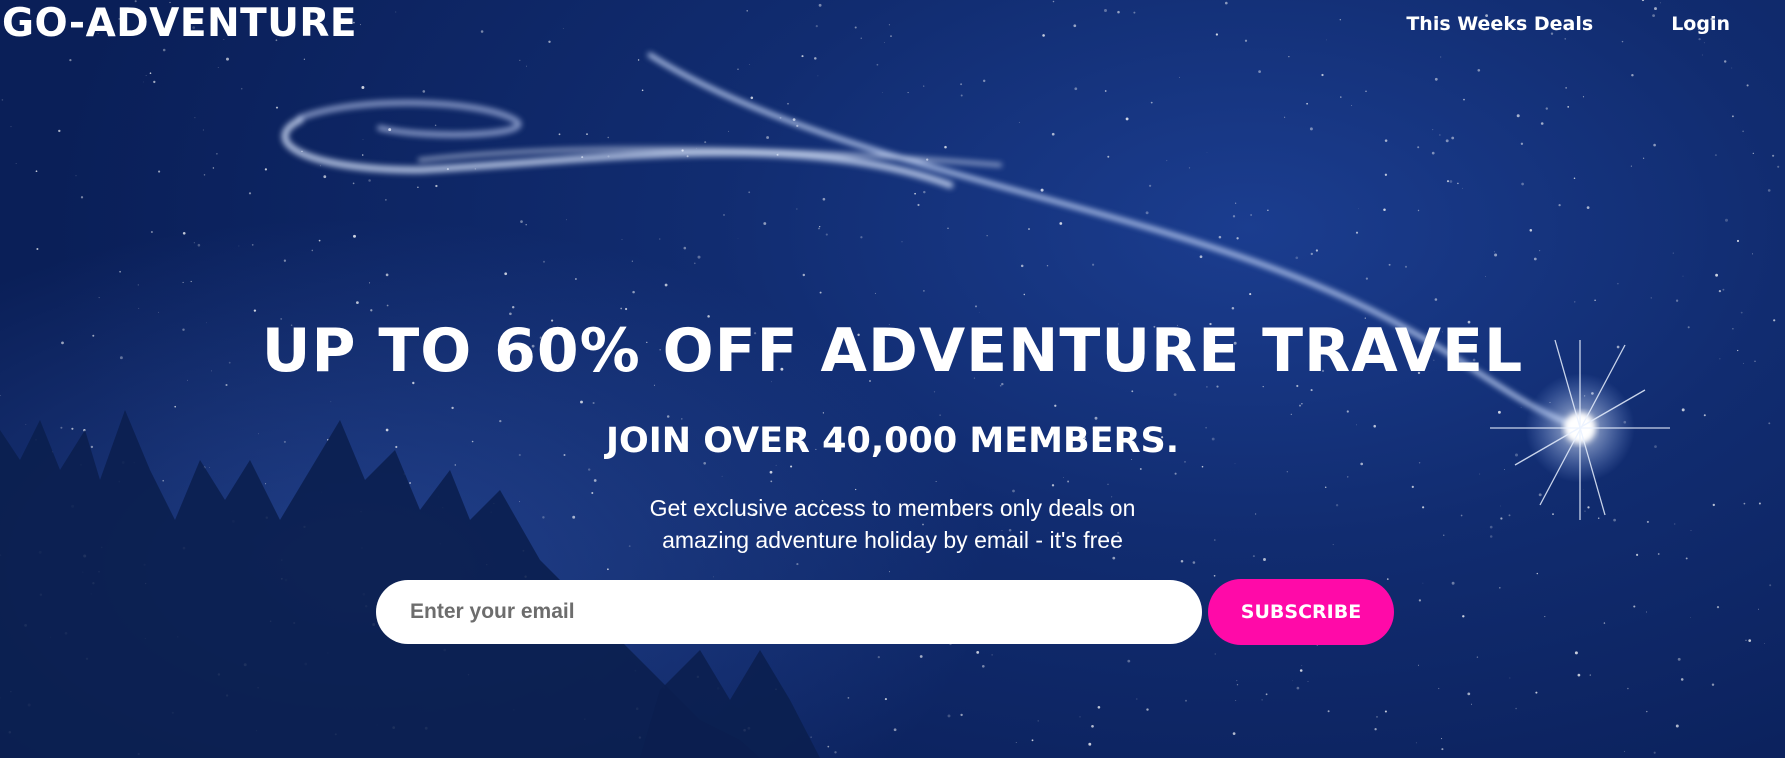 The width and height of the screenshot is (1785, 758). What do you see at coordinates (892, 351) in the screenshot?
I see `hero-headline: UP TO 60% OFF ADVENTURE TRAVEL` at bounding box center [892, 351].